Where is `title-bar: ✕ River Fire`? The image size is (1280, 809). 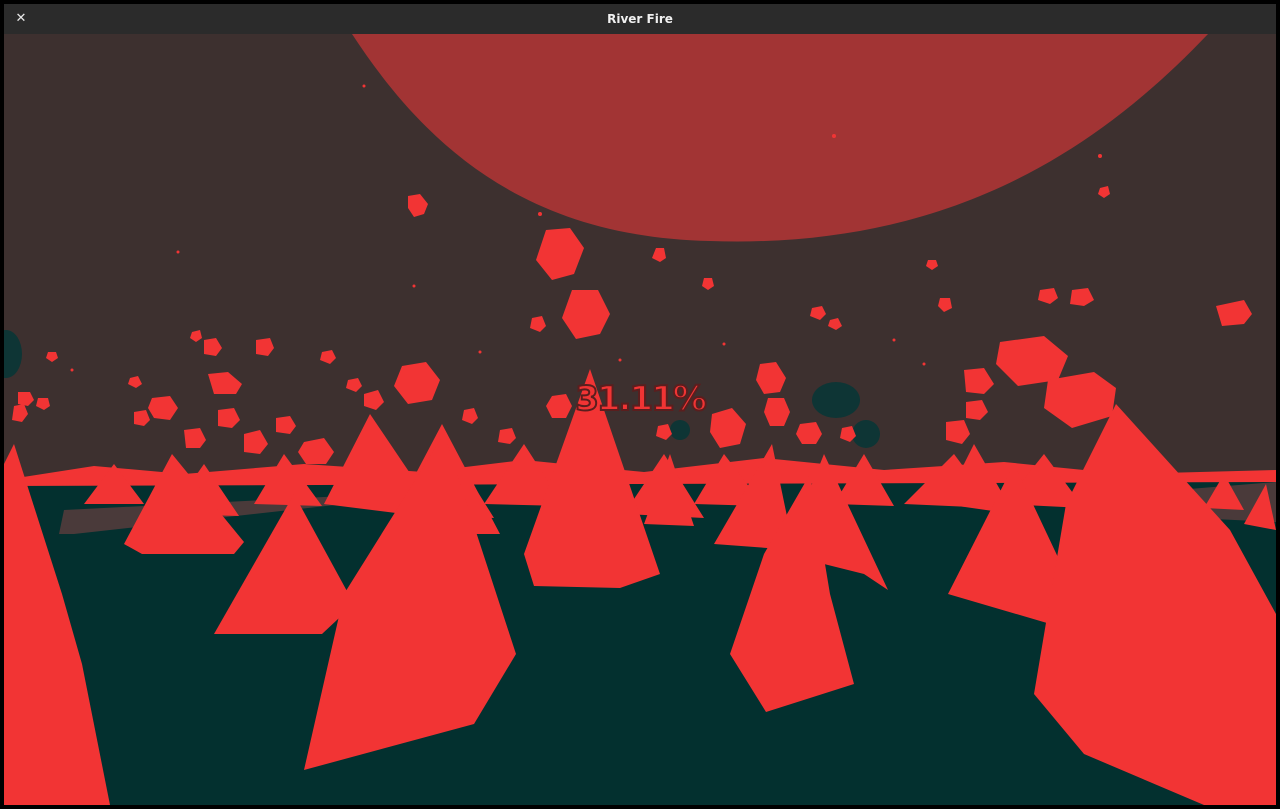
title-bar: ✕ River Fire is located at coordinates (640, 19).